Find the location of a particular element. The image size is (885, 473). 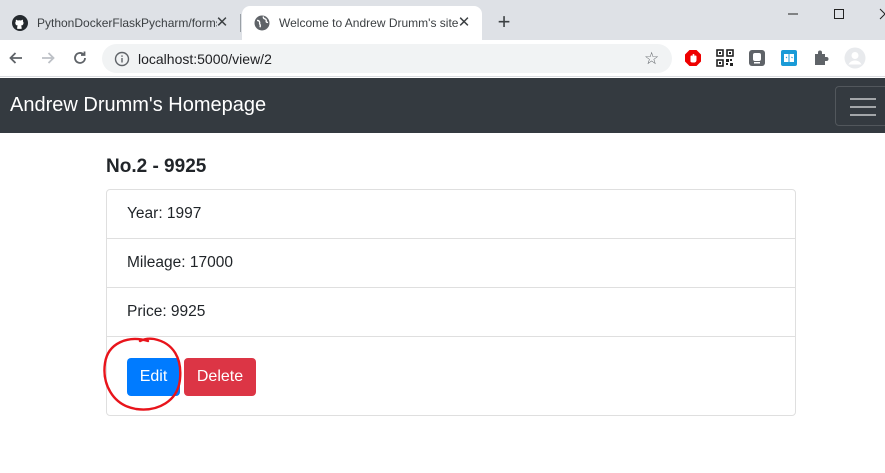

tab-title: PythonDockerFlaskPycharm/forms is located at coordinates (127, 23).